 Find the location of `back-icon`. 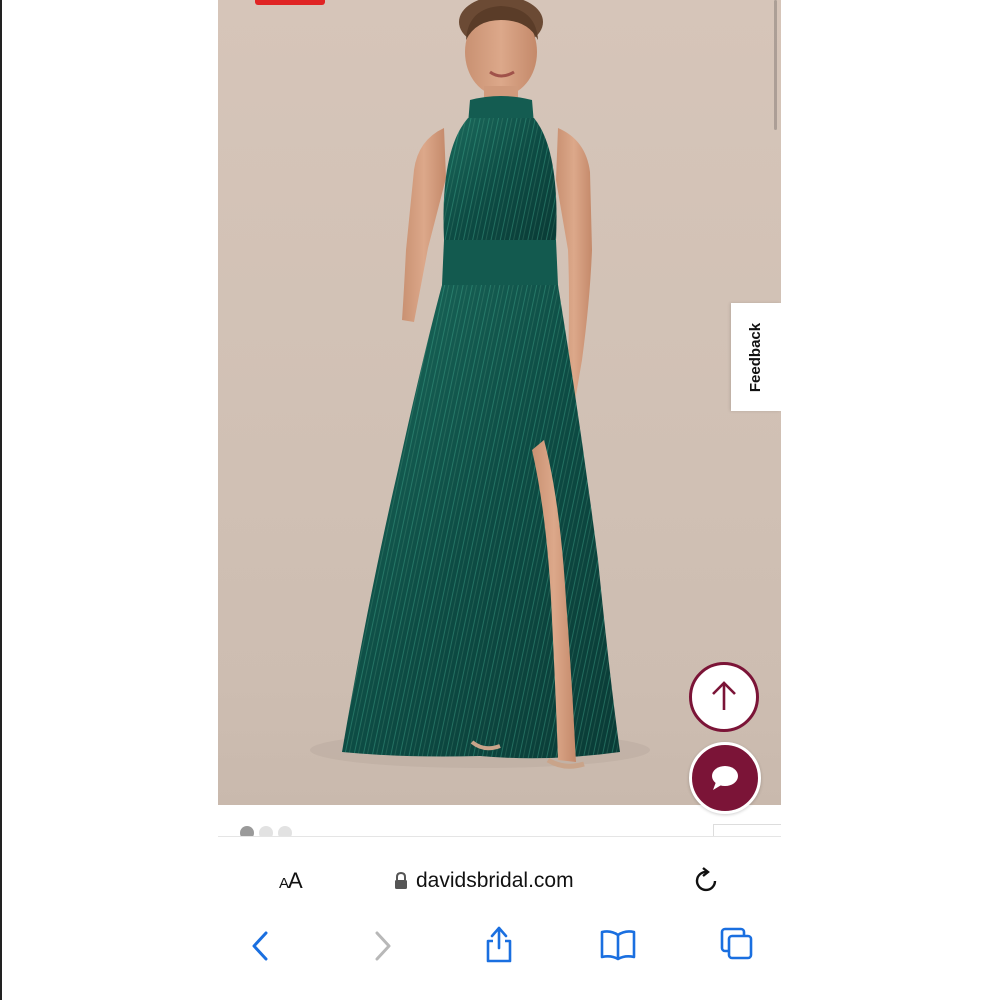

back-icon is located at coordinates (260, 946).